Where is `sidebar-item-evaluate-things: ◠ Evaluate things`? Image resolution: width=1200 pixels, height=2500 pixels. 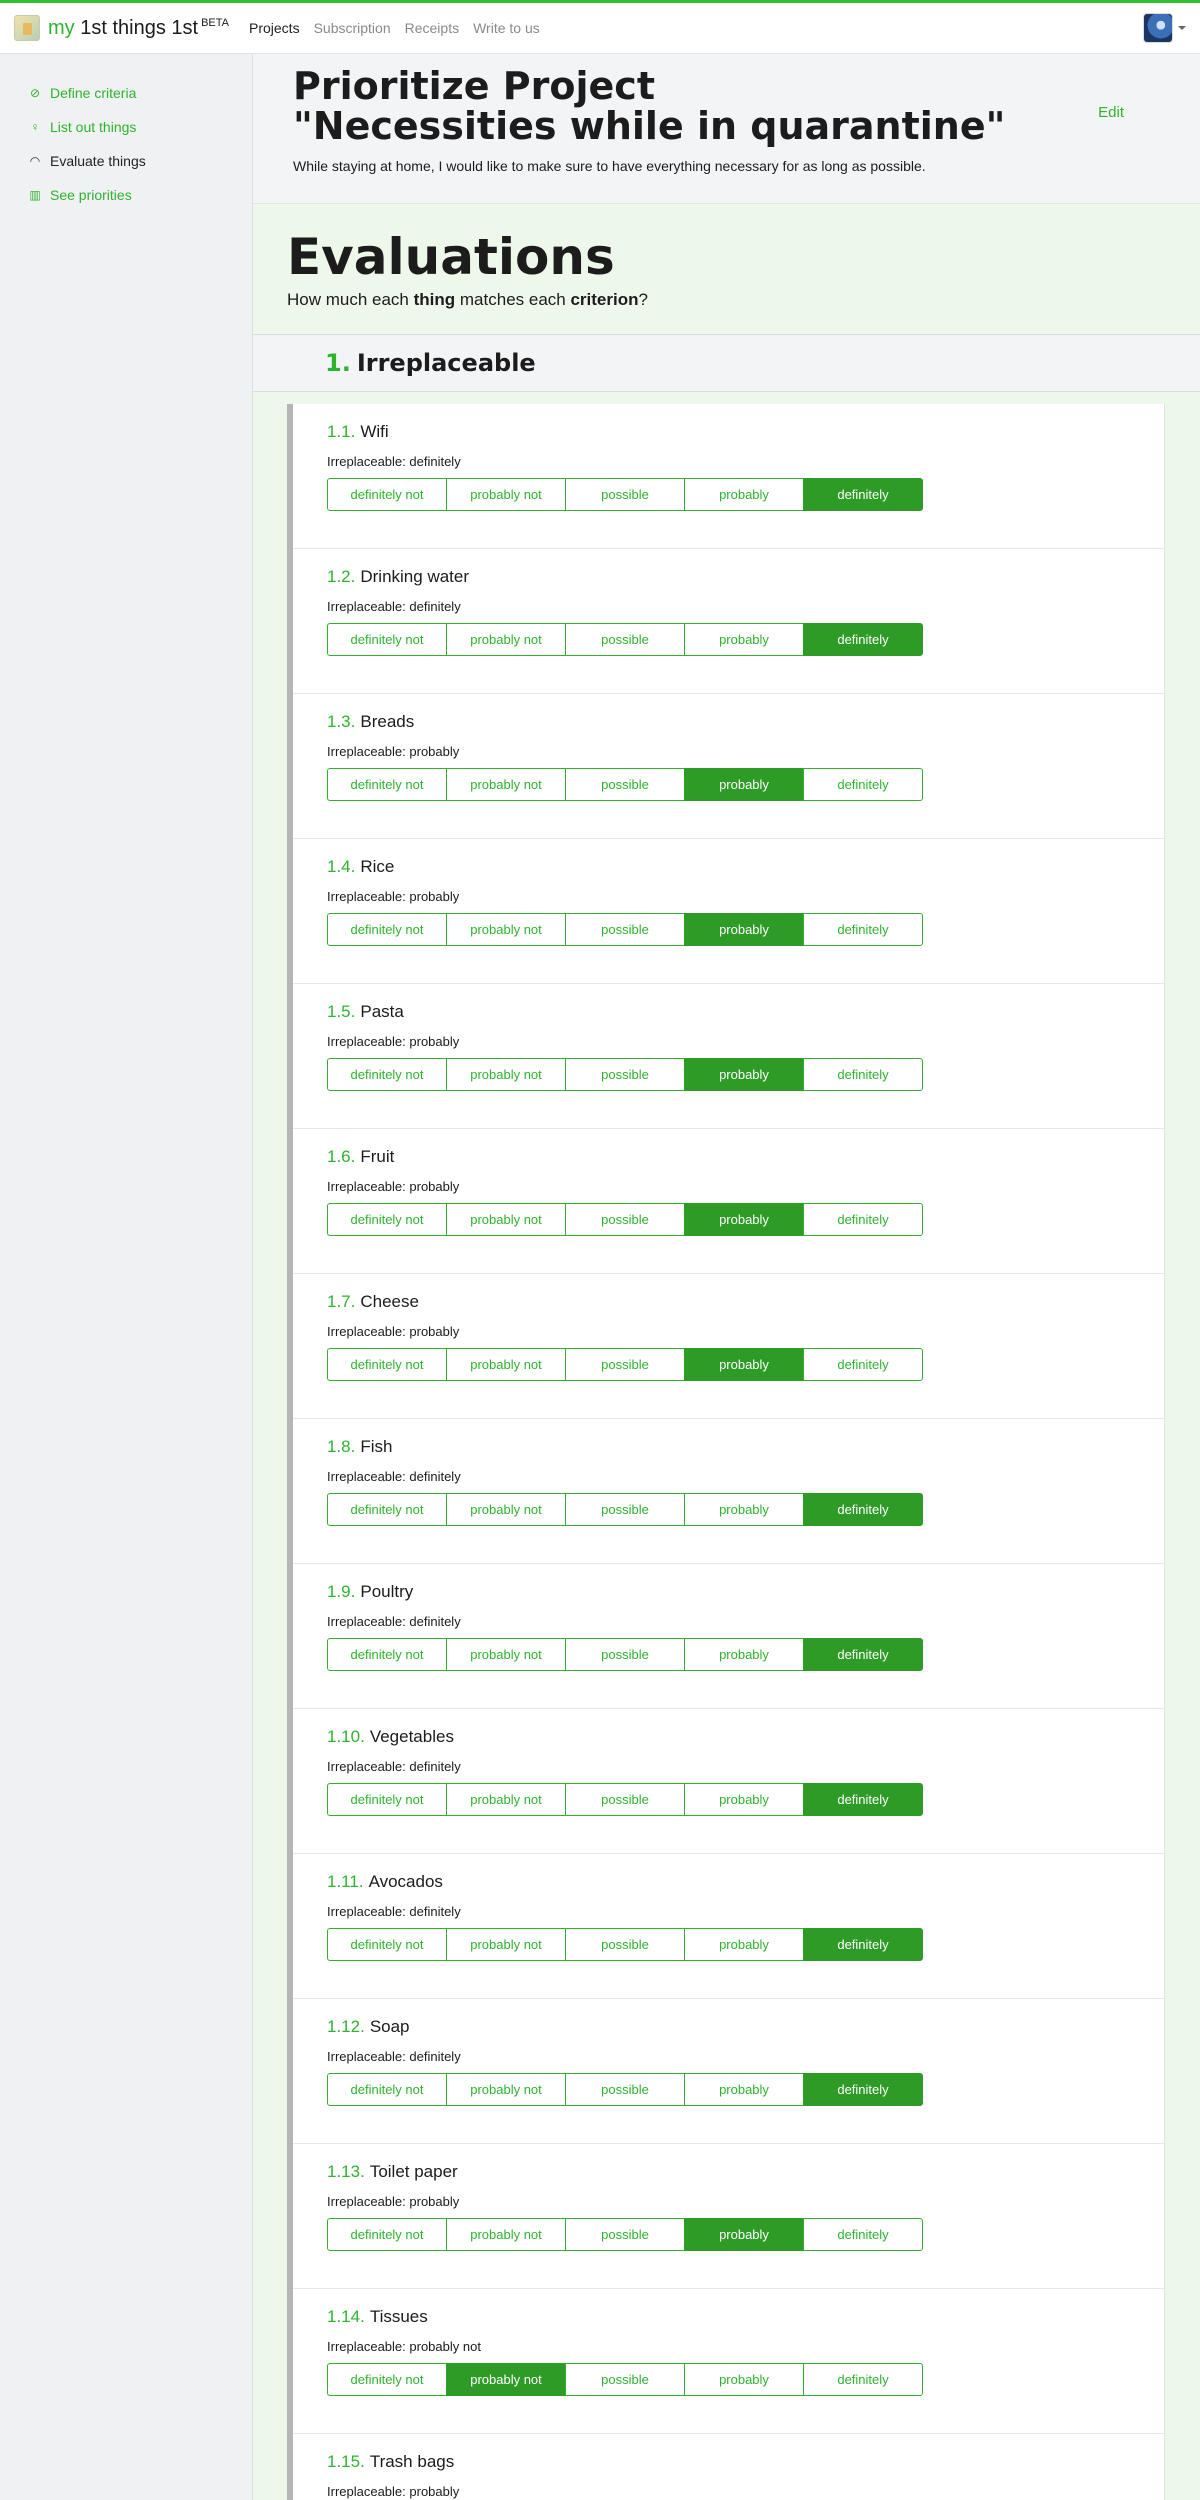
sidebar-item-evaluate-things: ◠ Evaluate things is located at coordinates (126, 161).